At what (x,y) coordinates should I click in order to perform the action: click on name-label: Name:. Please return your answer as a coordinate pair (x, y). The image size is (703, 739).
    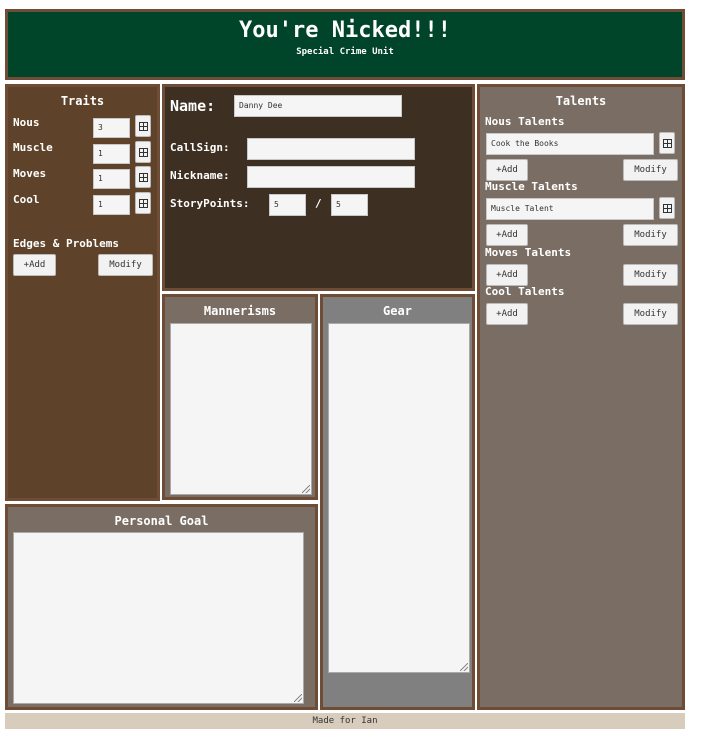
    Looking at the image, I should click on (193, 106).